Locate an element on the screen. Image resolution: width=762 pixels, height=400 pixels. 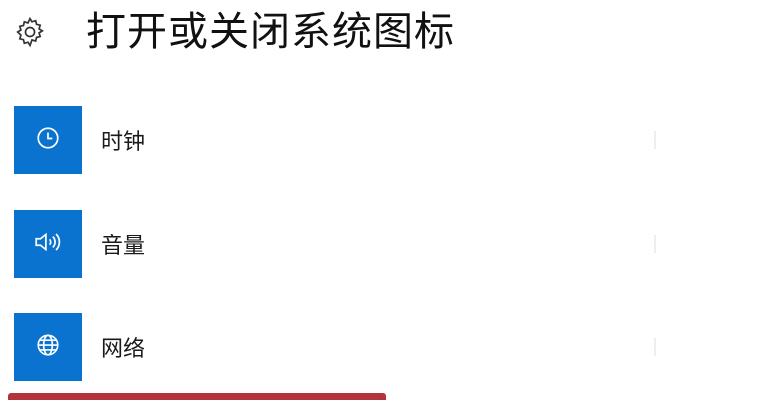
system-icon-row-network: 网络 is located at coordinates (79, 347).